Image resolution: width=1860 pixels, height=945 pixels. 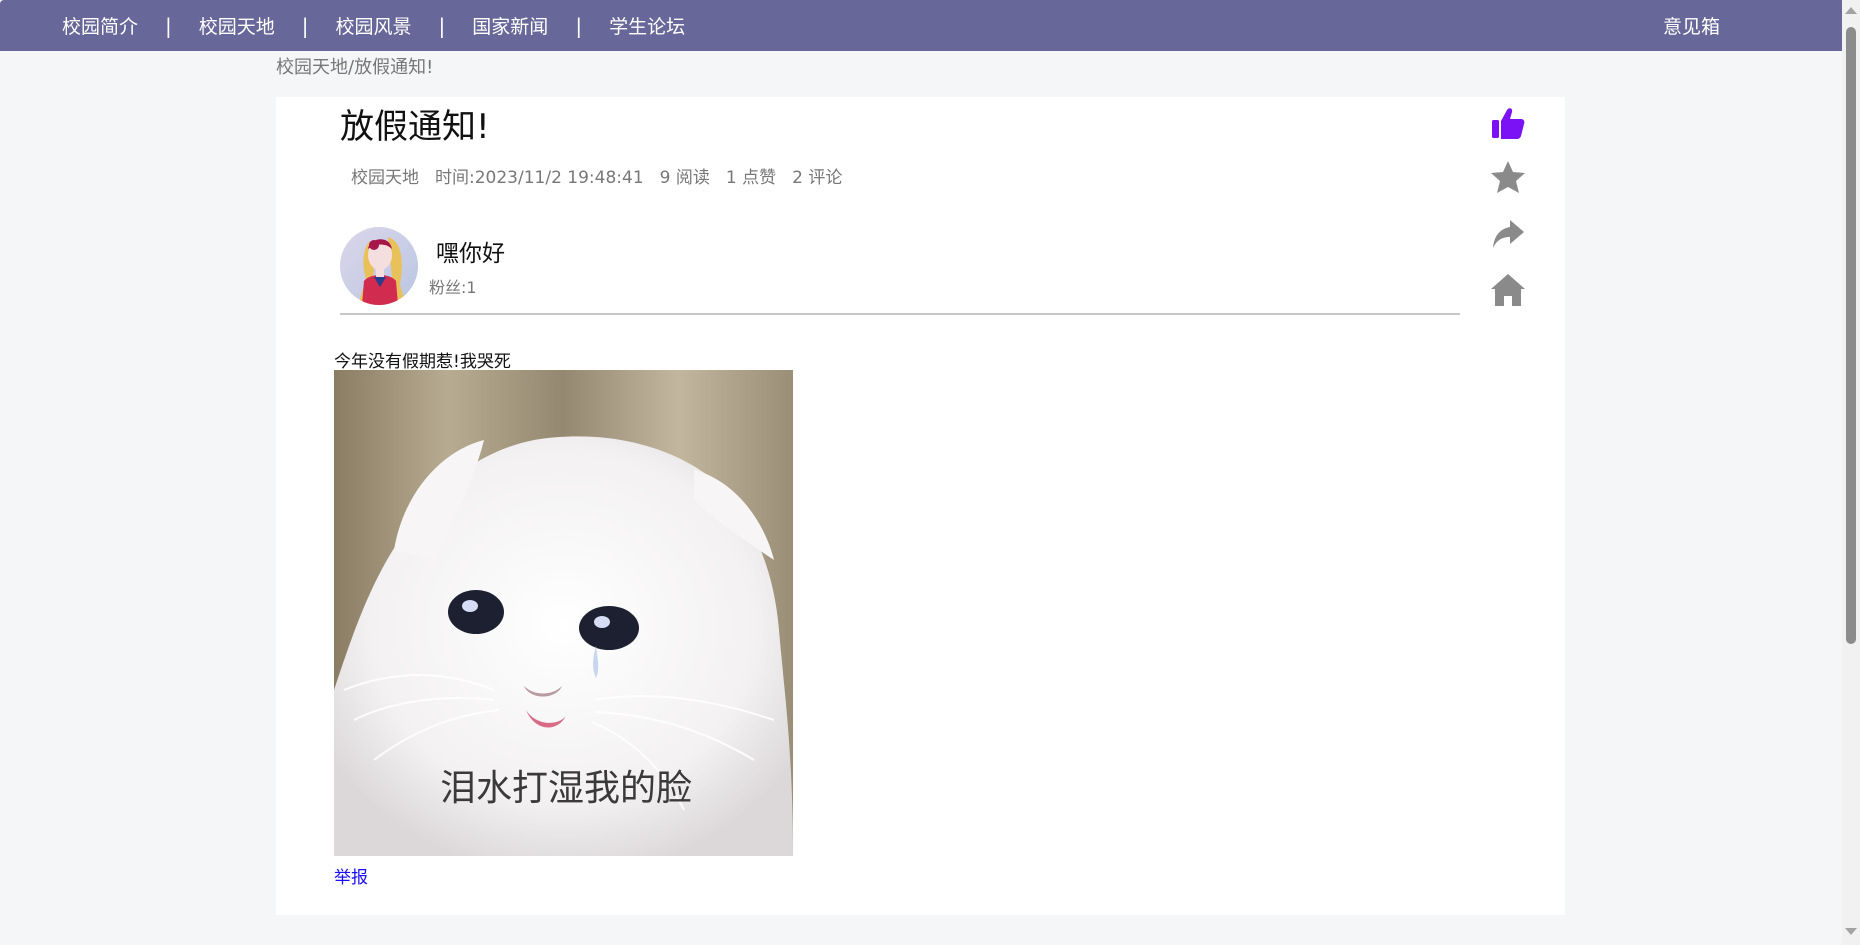 What do you see at coordinates (470, 251) in the screenshot?
I see `author-name: 嘿你好` at bounding box center [470, 251].